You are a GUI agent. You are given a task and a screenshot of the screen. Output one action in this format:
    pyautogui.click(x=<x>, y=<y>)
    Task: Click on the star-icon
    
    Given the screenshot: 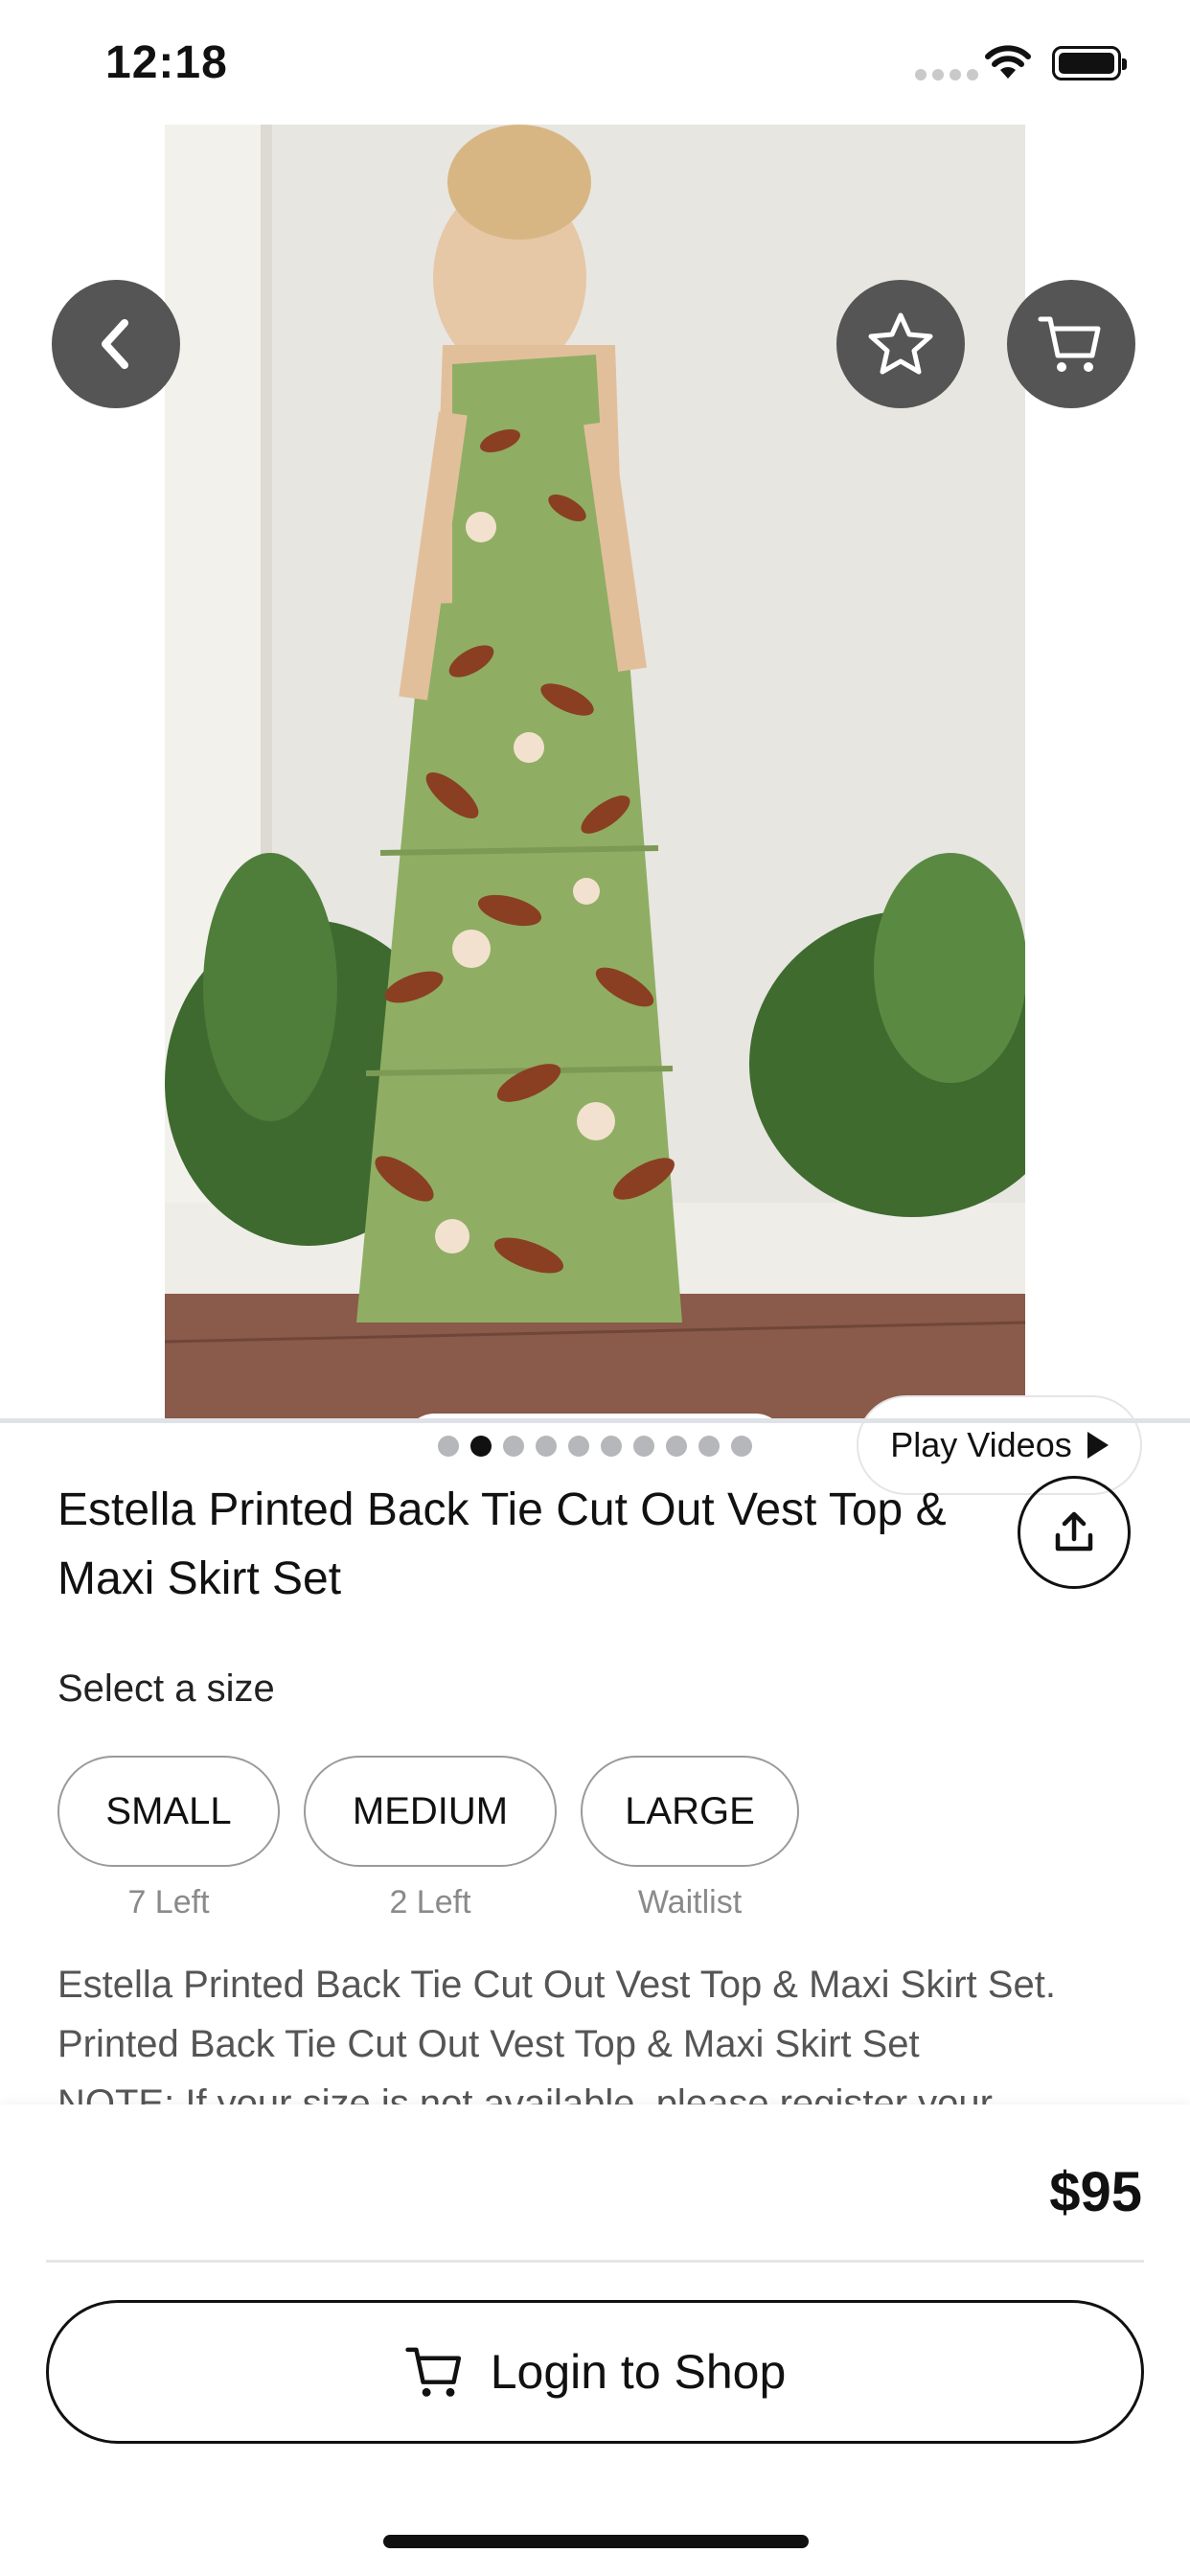 What is the action you would take?
    pyautogui.click(x=901, y=343)
    